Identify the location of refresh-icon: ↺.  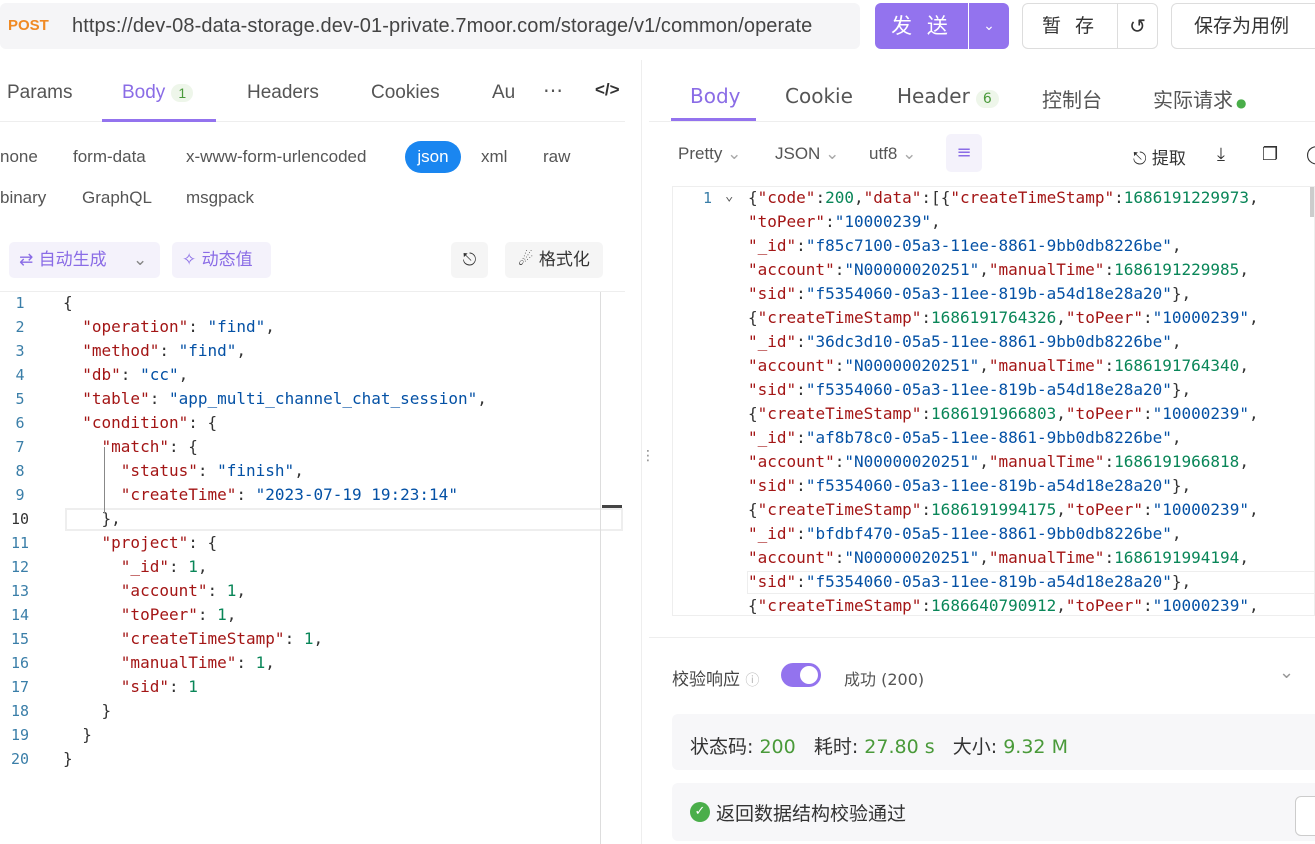
(1137, 26).